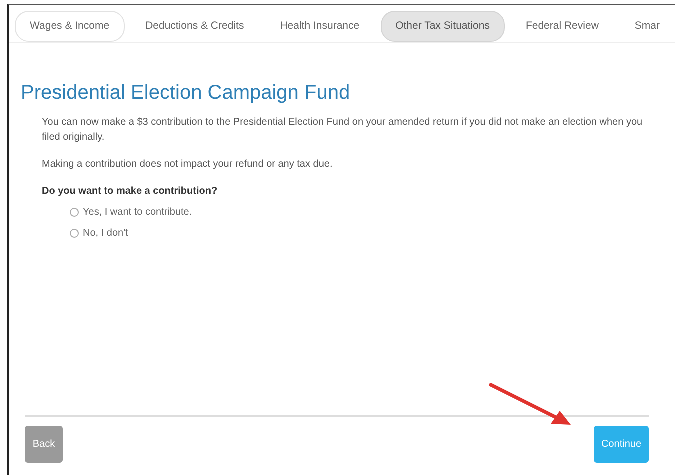 The width and height of the screenshot is (675, 475). I want to click on radio-label: Yes, I want to contribute., so click(137, 212).